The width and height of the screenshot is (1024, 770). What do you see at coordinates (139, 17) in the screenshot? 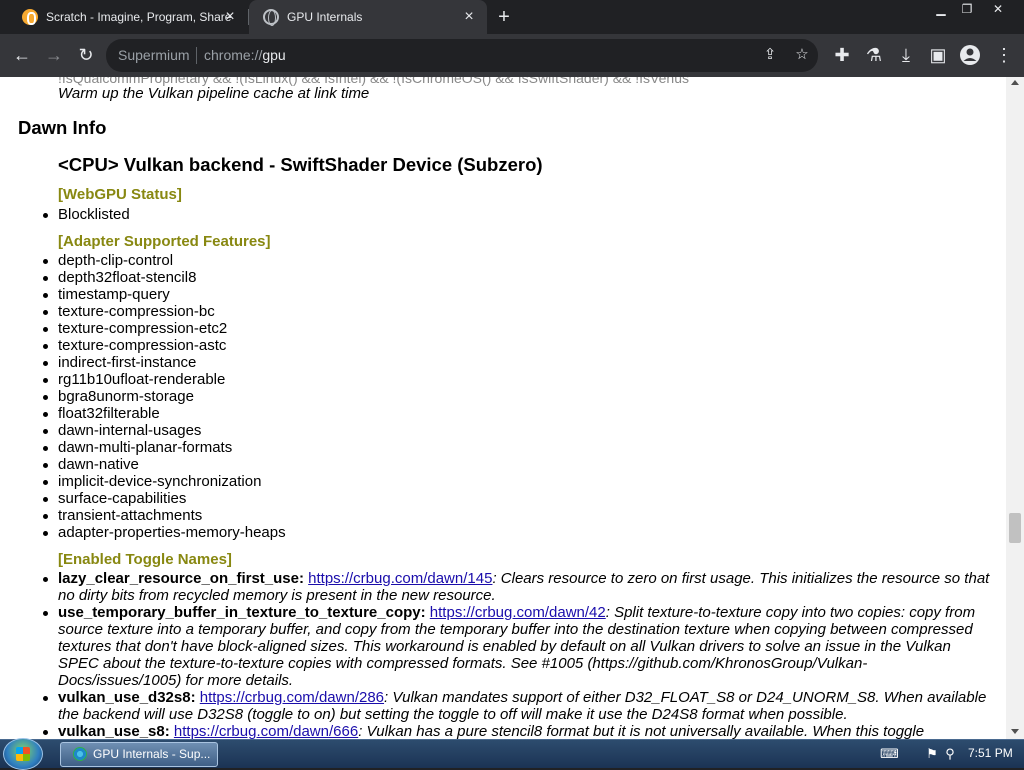
I see `tab-title: Scratch - Imagine, Program, Share` at bounding box center [139, 17].